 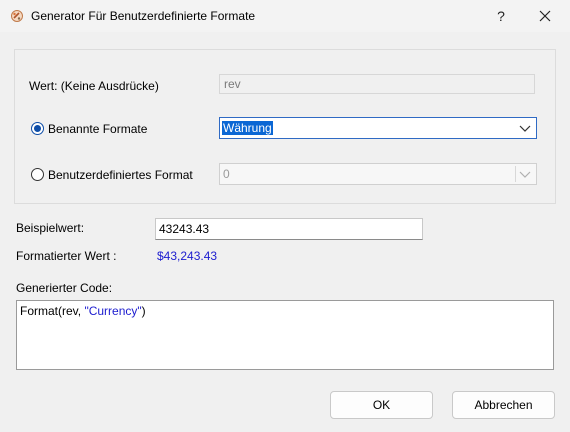 What do you see at coordinates (143, 16) in the screenshot?
I see `window-title: Generator Für Benutzerdefinierte Formate` at bounding box center [143, 16].